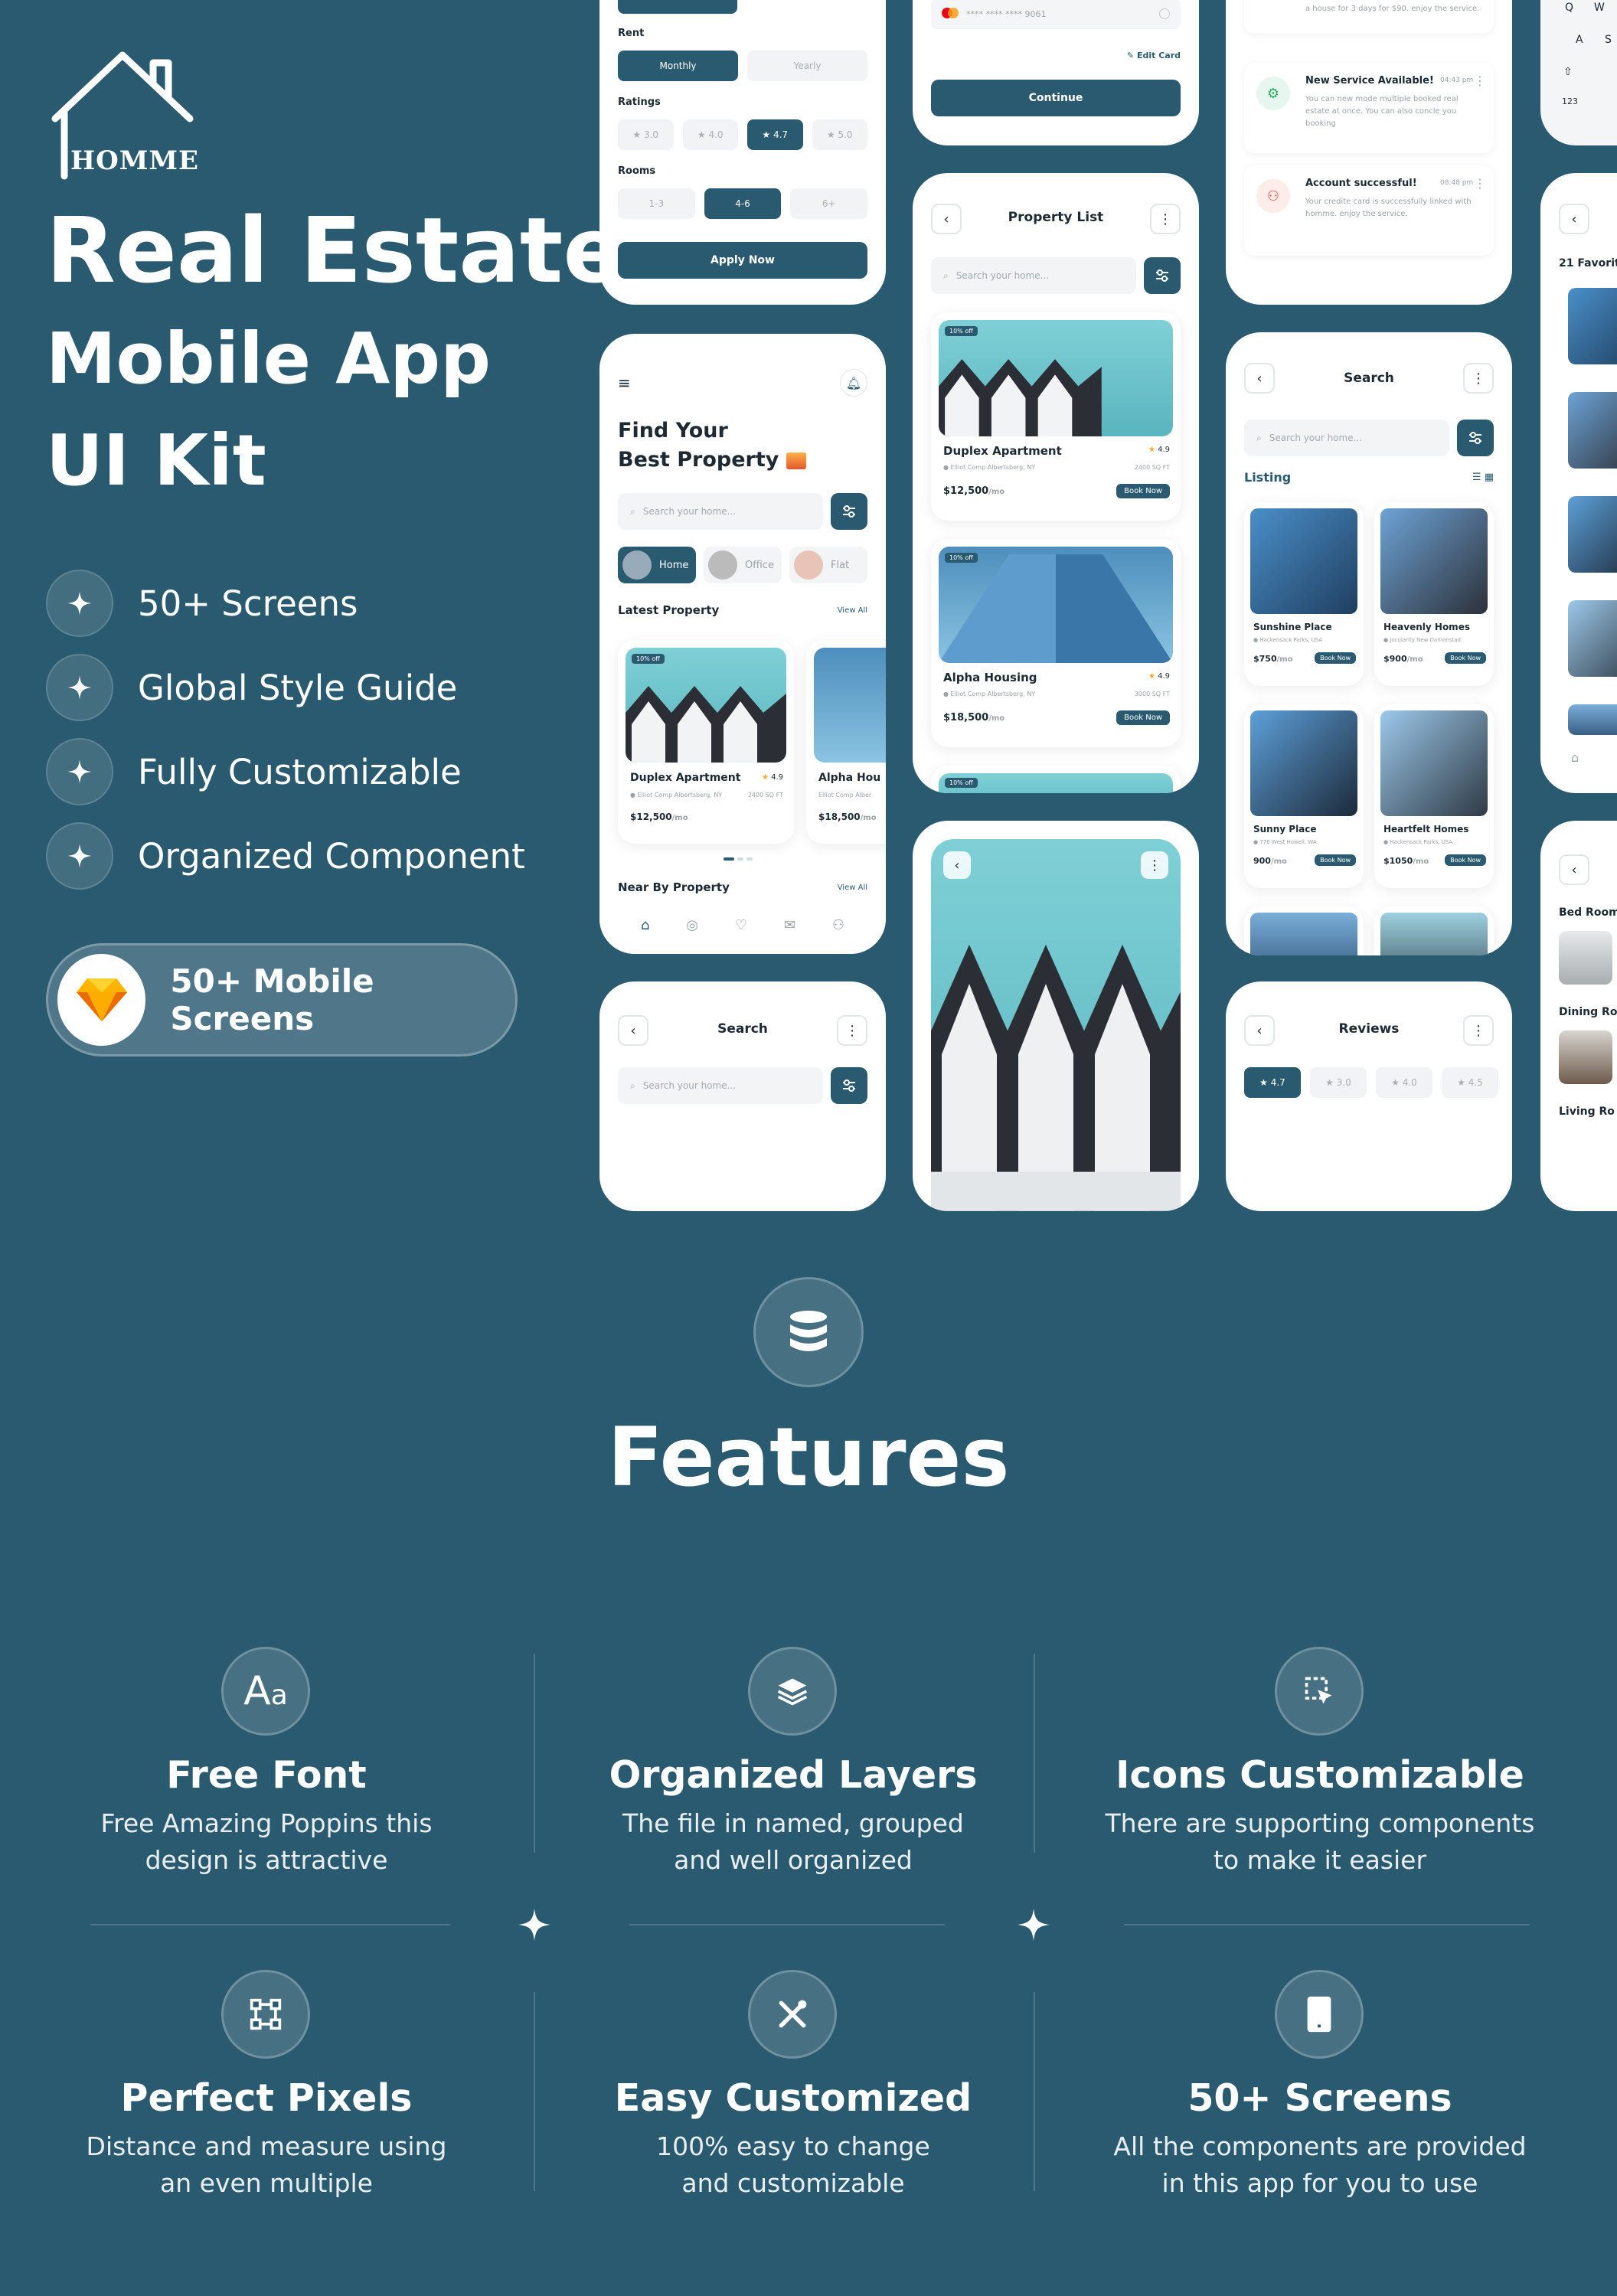 The height and width of the screenshot is (2296, 1617). Describe the element at coordinates (829, 203) in the screenshot. I see `room-chip: 6+` at that location.